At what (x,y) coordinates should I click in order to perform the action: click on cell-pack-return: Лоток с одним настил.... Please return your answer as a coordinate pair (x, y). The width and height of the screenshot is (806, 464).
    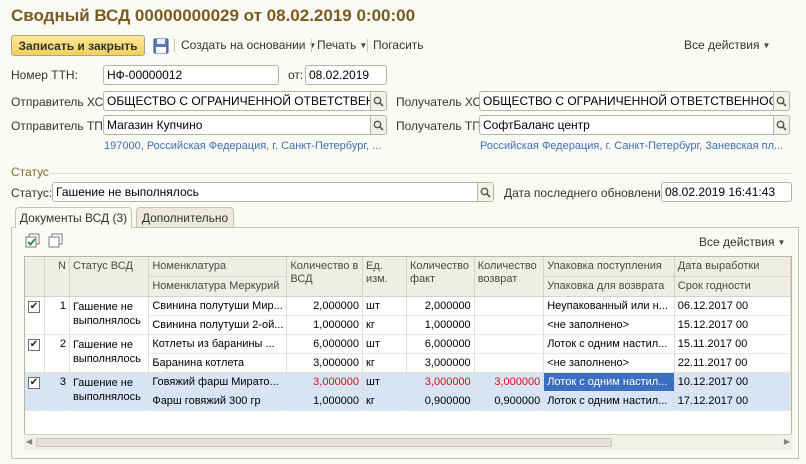
    Looking at the image, I should click on (609, 401).